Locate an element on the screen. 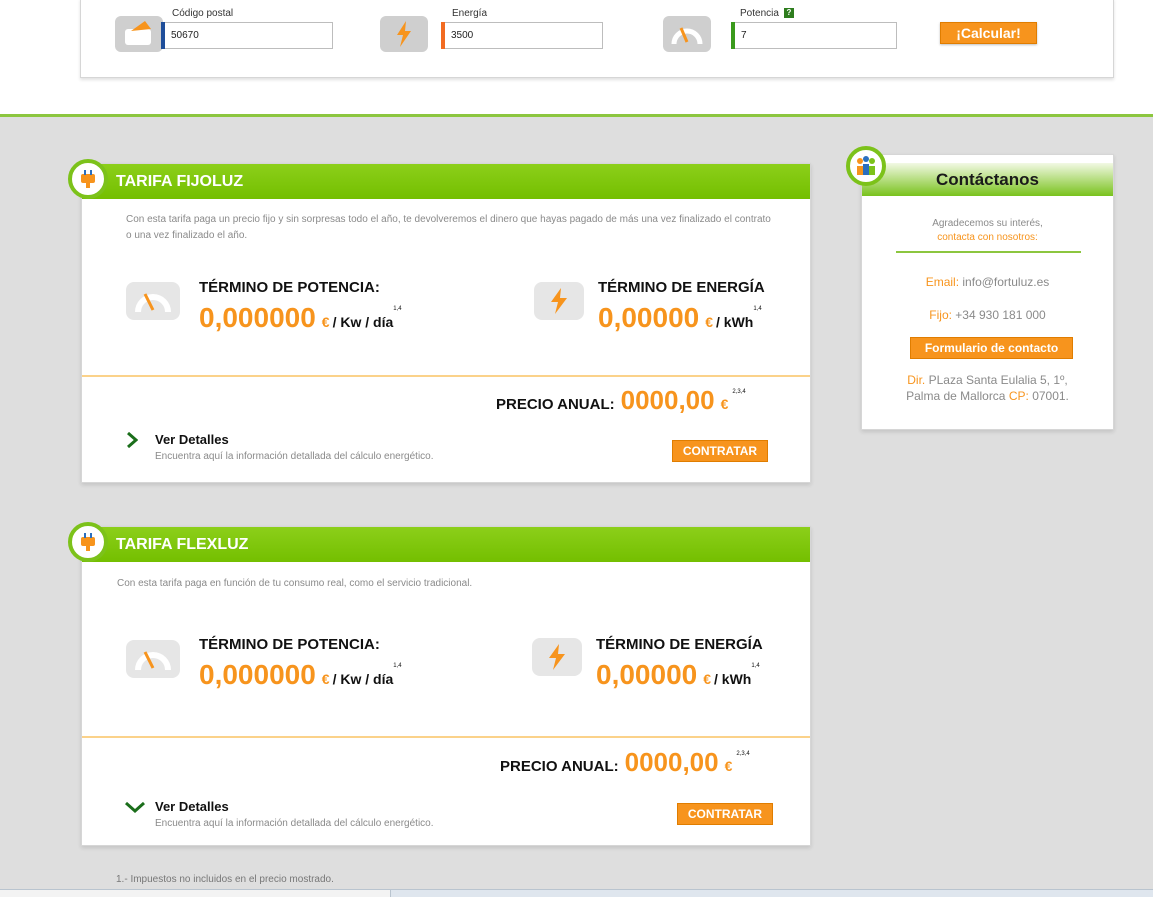 Image resolution: width=1153 pixels, height=897 pixels. postal-label: Código postal is located at coordinates (203, 13).